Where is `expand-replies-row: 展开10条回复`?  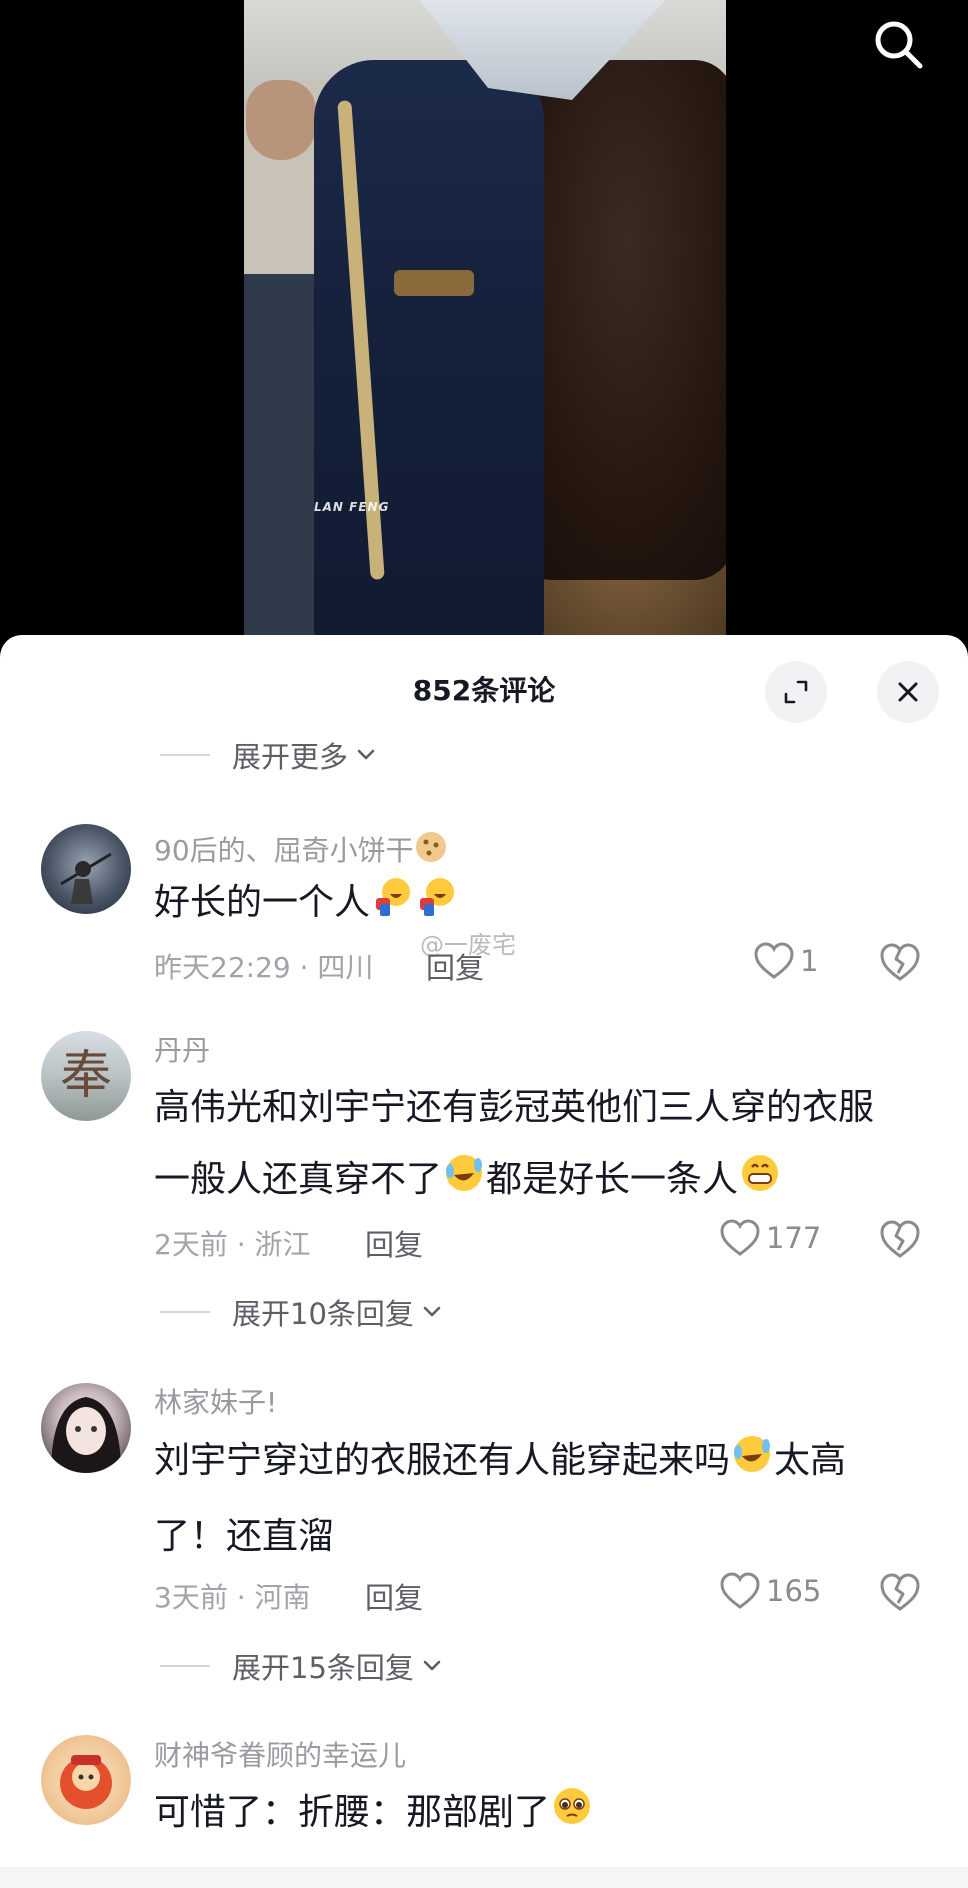
expand-replies-row: 展开10条回复 is located at coordinates (303, 1312).